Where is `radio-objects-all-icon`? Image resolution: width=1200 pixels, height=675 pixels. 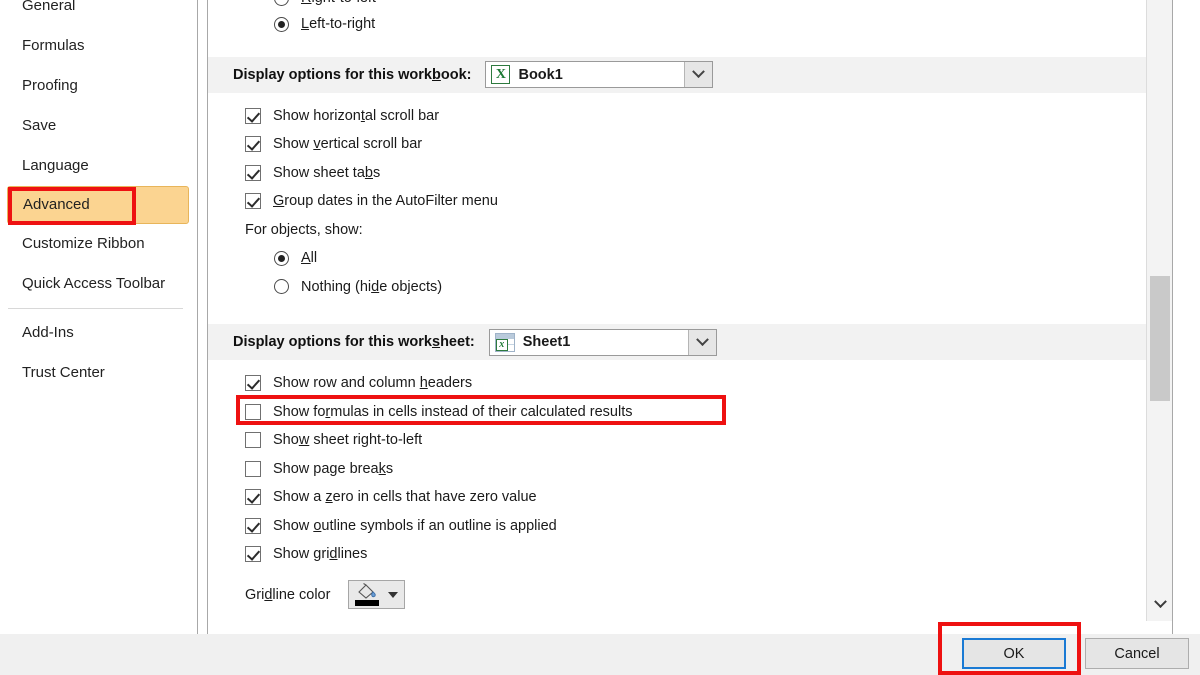
radio-objects-all-icon is located at coordinates (281, 258).